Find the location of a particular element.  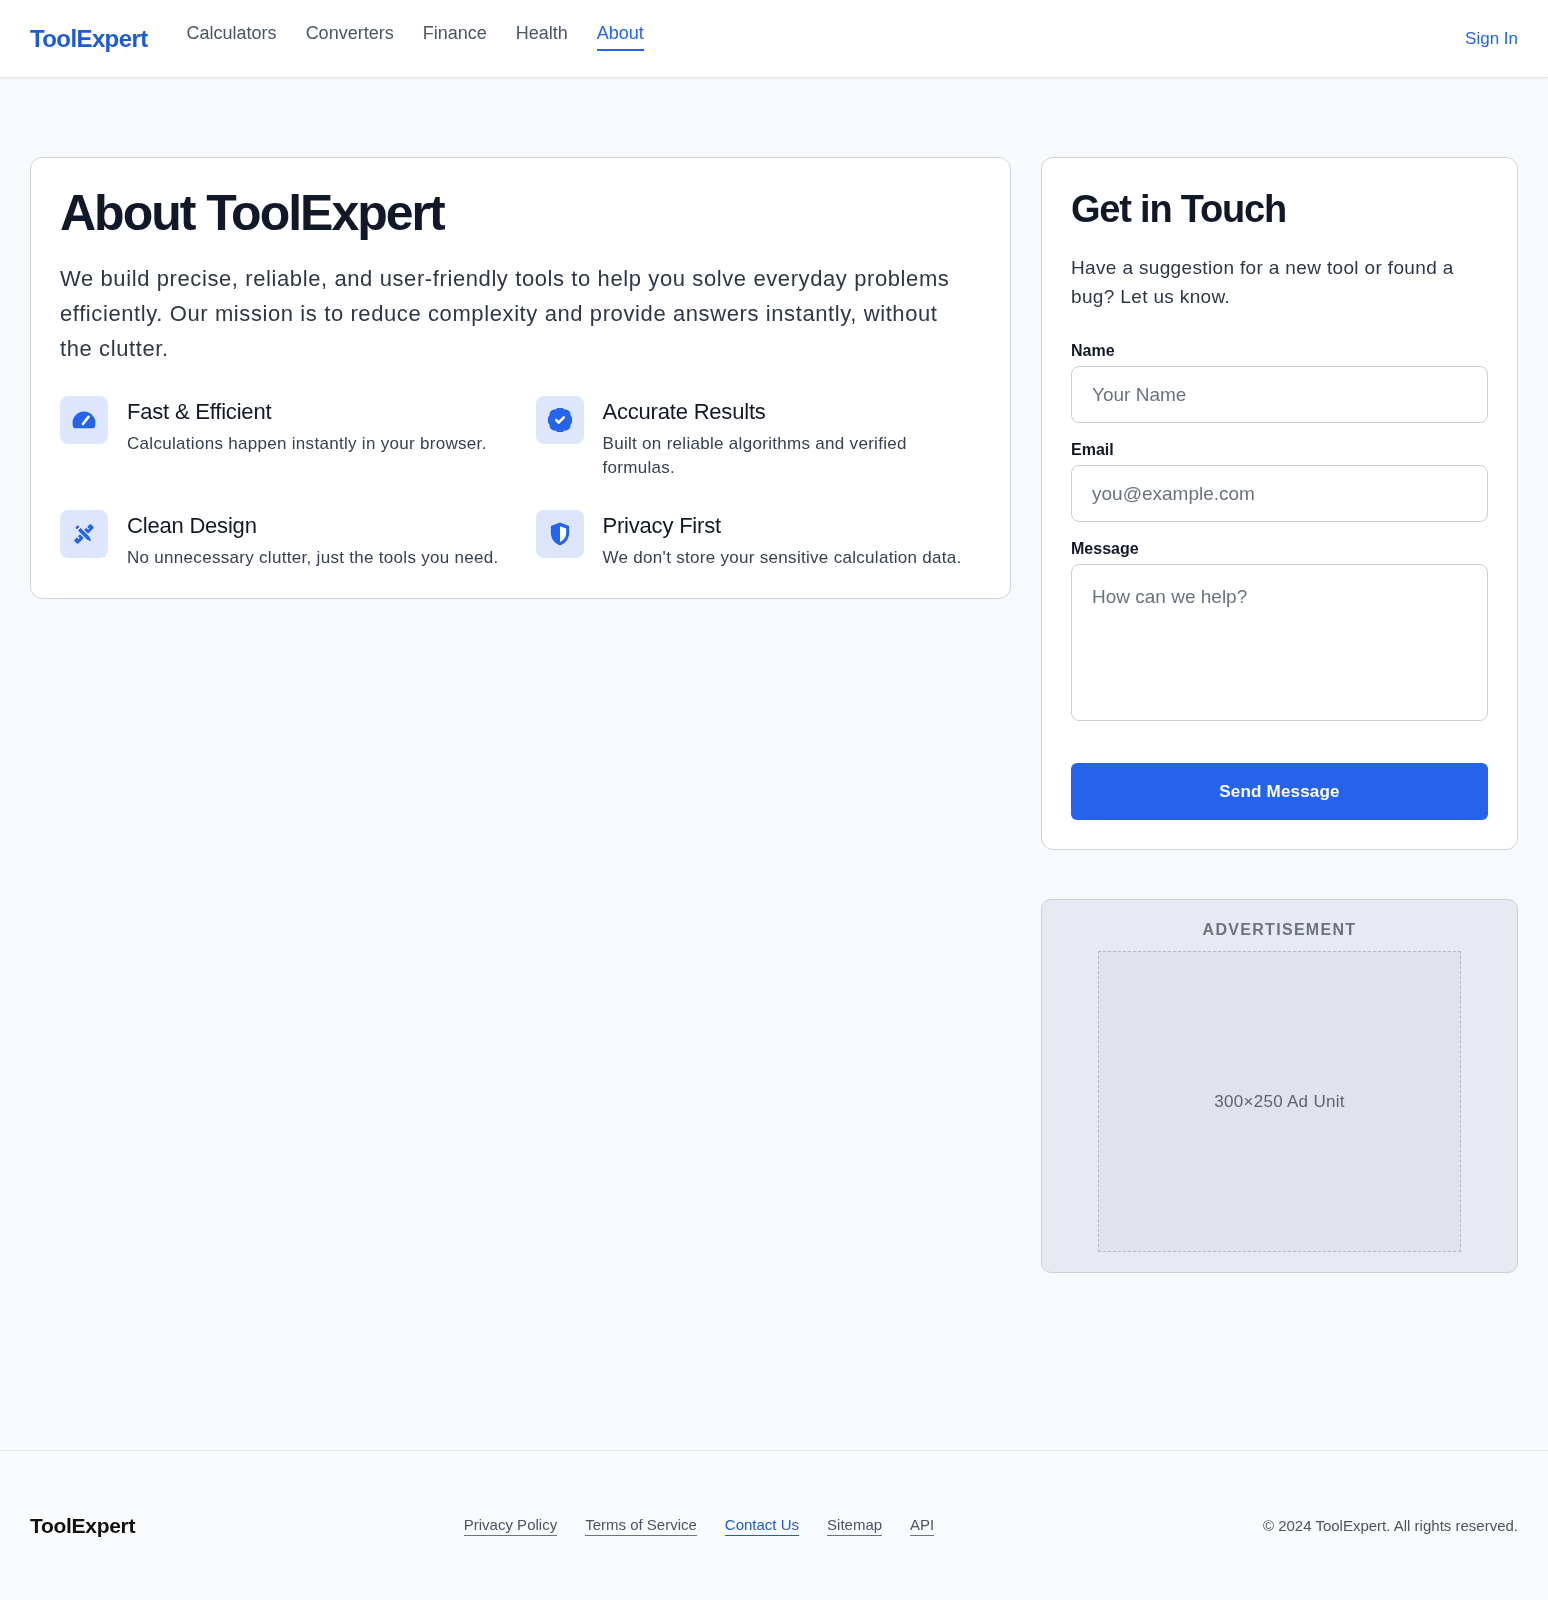

field-label: Email is located at coordinates (1093, 450).